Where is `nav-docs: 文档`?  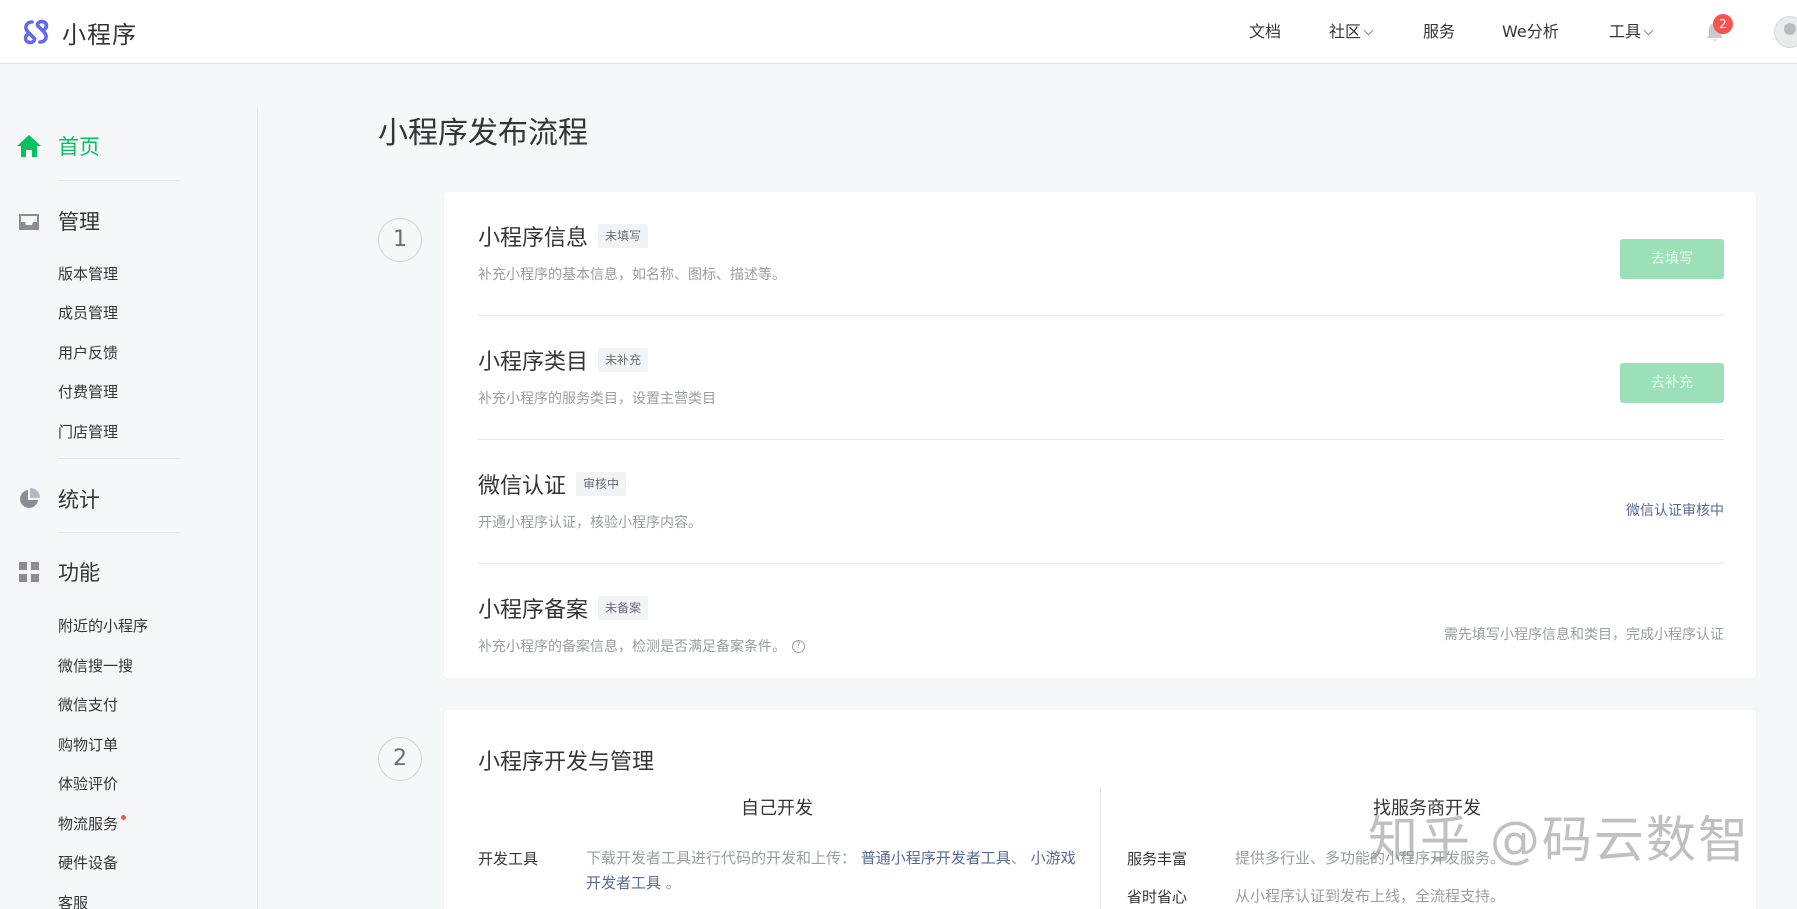 nav-docs: 文档 is located at coordinates (1265, 32).